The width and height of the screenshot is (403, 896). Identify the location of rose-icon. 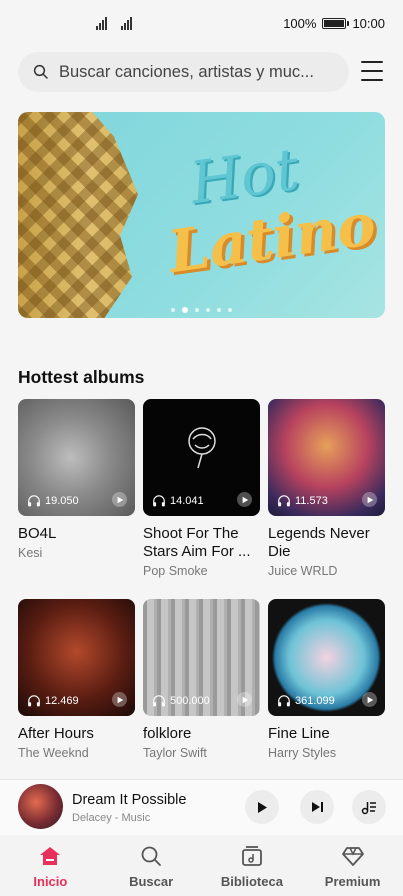
(202, 448).